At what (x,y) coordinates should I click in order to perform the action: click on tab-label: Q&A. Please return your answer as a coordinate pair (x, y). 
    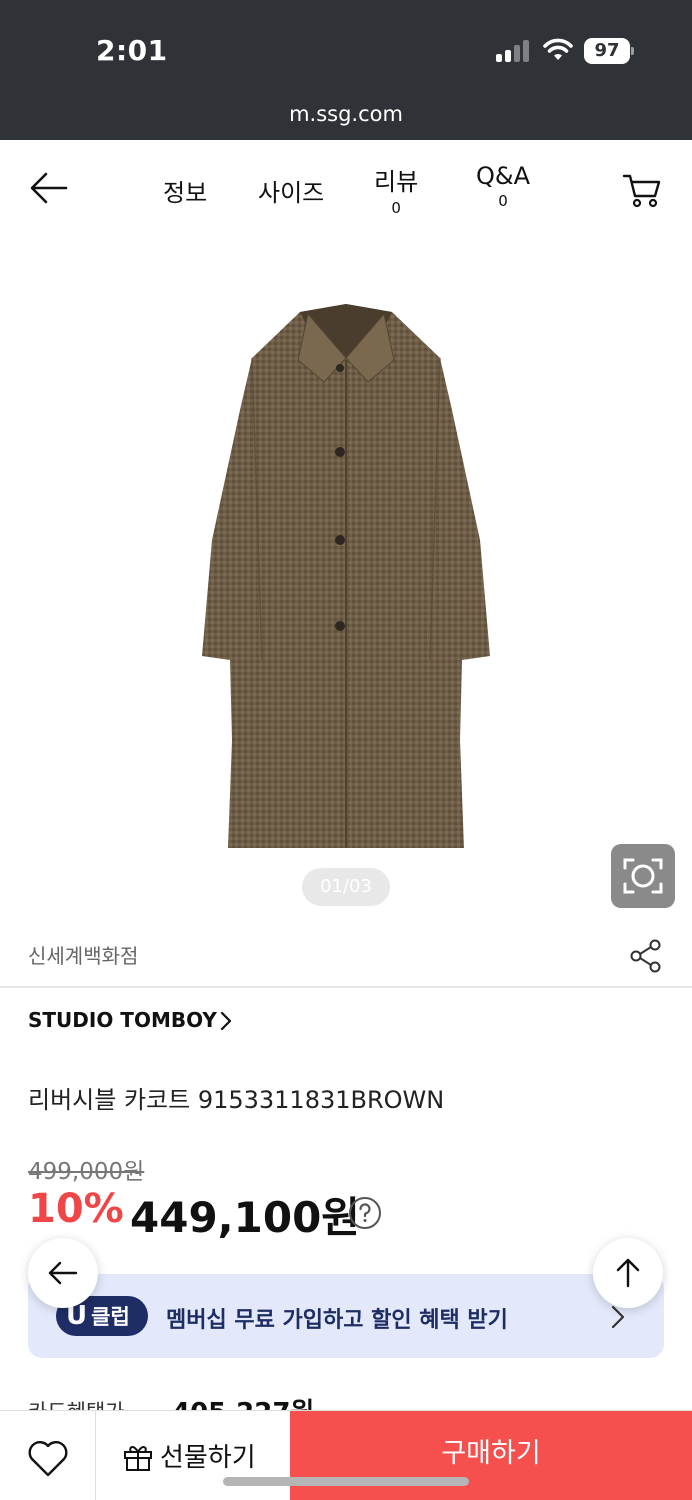
    Looking at the image, I should click on (503, 176).